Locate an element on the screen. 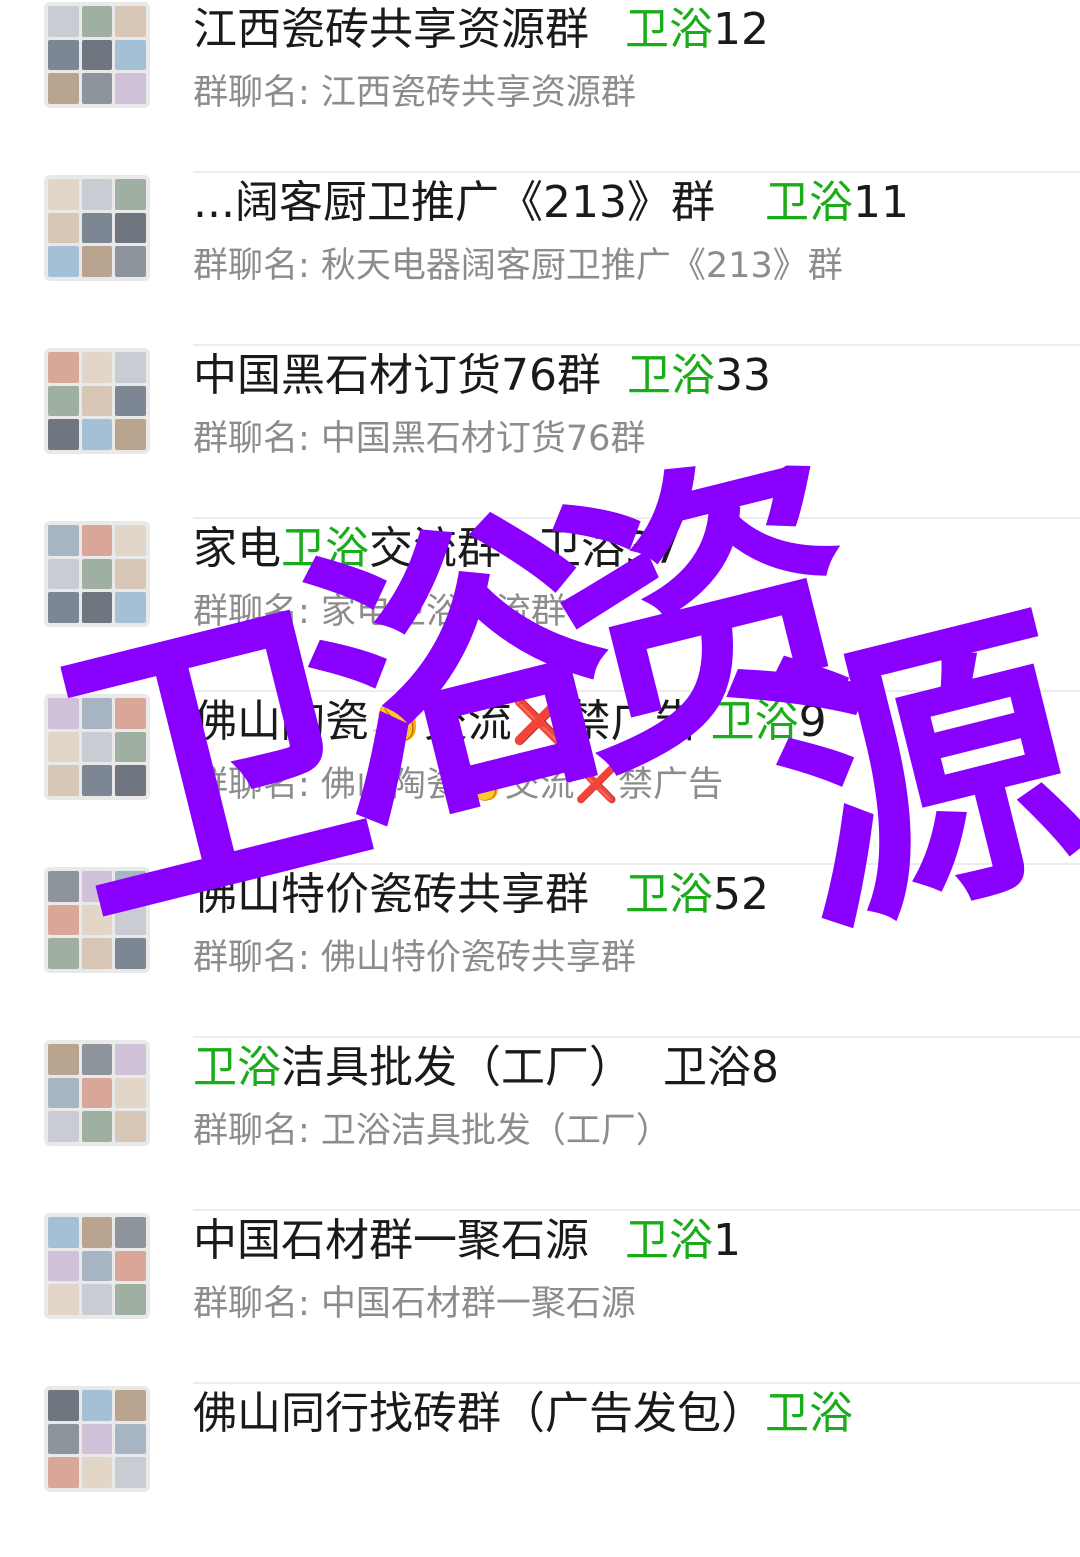 This screenshot has width=1080, height=1557. group-name: 群聊名: 佛山陶瓷👏交流❌禁广告 is located at coordinates (458, 785).